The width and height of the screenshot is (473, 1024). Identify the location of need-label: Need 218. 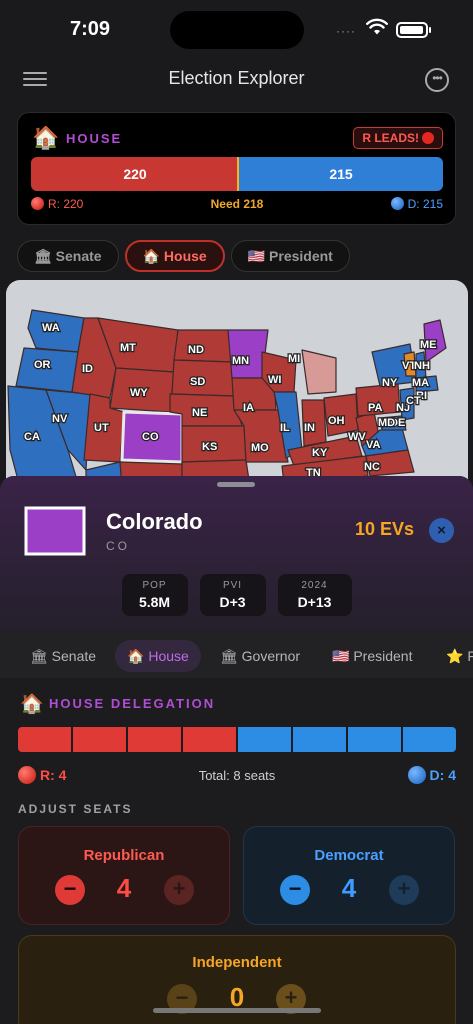
(237, 204).